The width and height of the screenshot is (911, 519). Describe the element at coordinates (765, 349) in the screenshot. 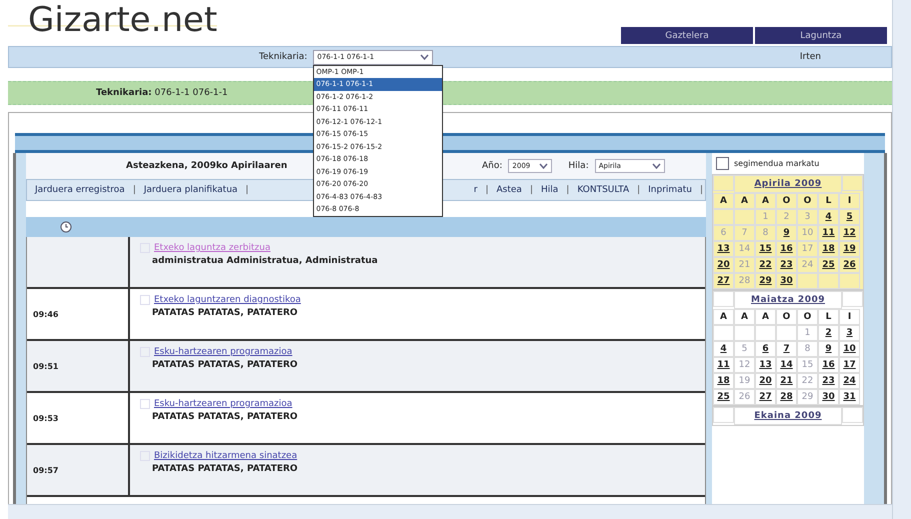

I see `calendar-day: 6` at that location.